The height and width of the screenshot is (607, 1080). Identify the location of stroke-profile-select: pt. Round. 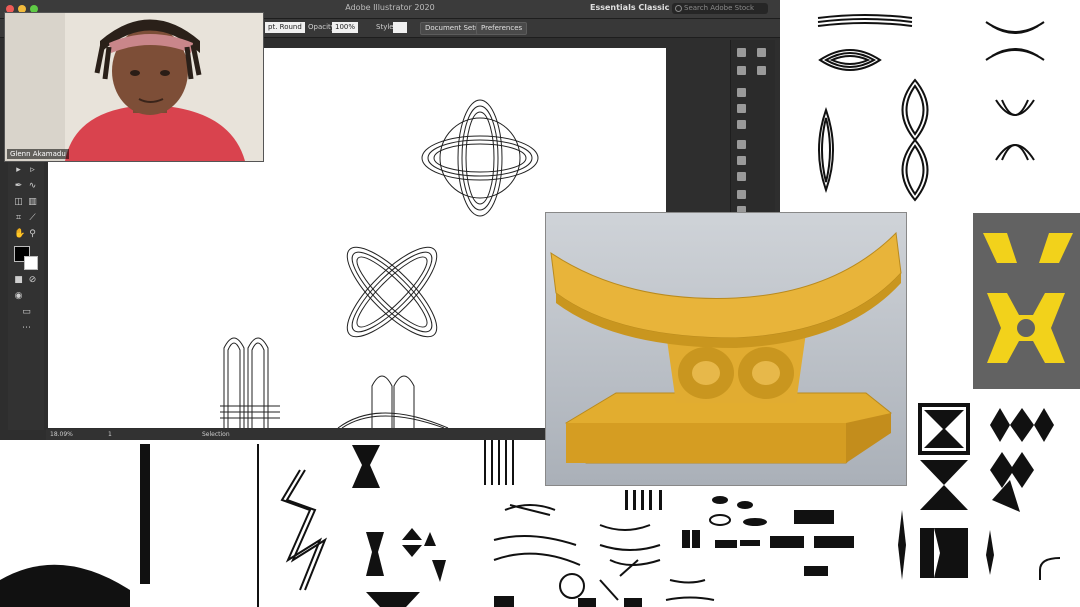
(285, 27).